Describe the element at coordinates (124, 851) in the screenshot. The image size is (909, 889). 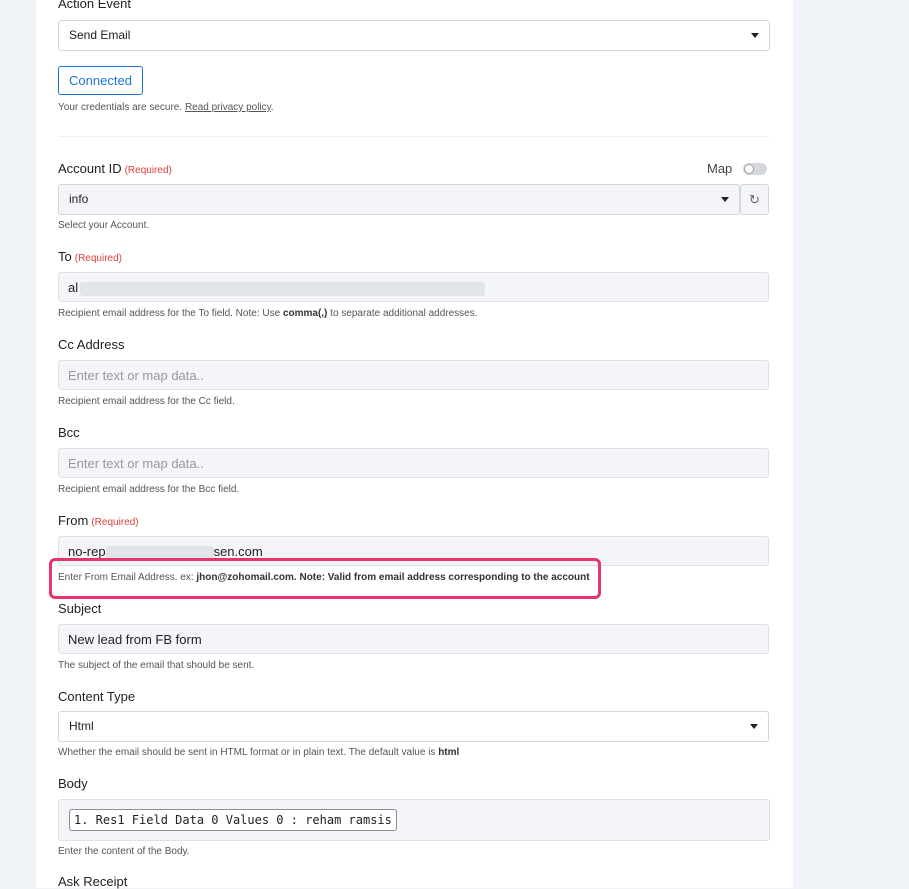
I see `body-help: Enter the content of the Body.` at that location.